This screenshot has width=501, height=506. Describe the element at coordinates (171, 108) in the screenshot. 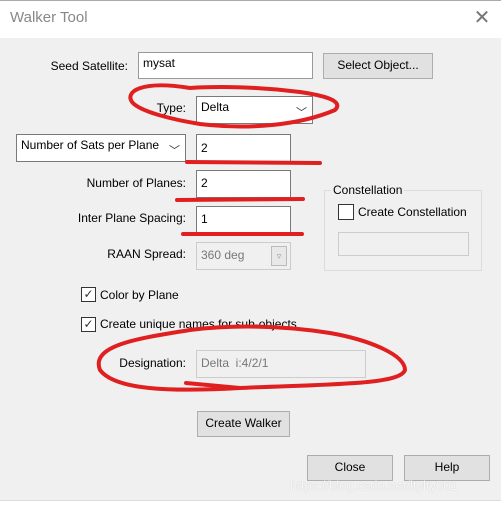

I see `type-label: Type:` at that location.